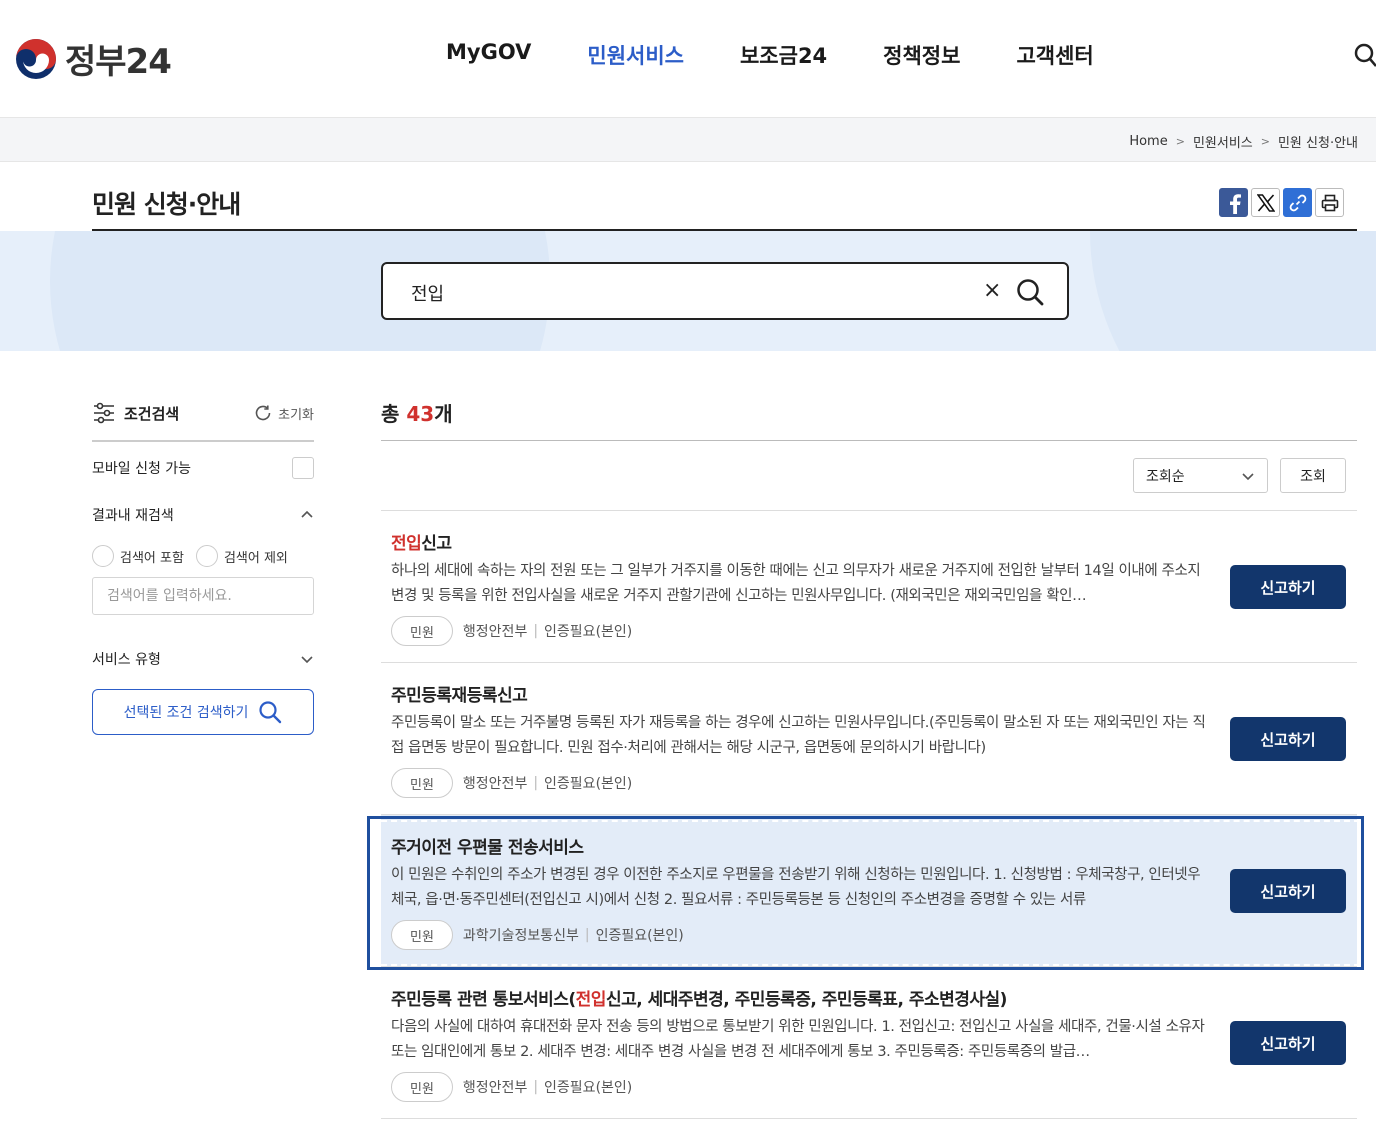 The width and height of the screenshot is (1376, 1125). I want to click on result-title: 주거이전 우편물 전송서비스, so click(487, 845).